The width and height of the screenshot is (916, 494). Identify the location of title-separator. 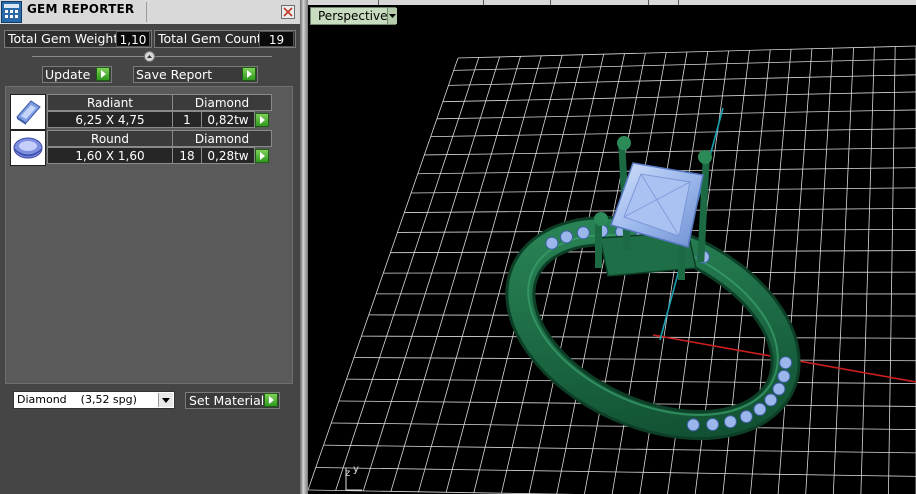
(146, 12).